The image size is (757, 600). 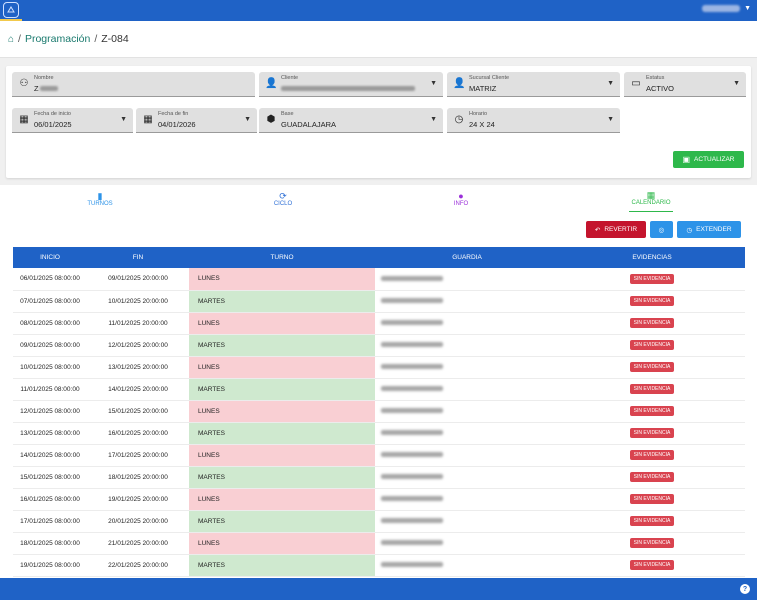 I want to click on row-fin: 21/01/2025 20:00:00, so click(x=138, y=543).